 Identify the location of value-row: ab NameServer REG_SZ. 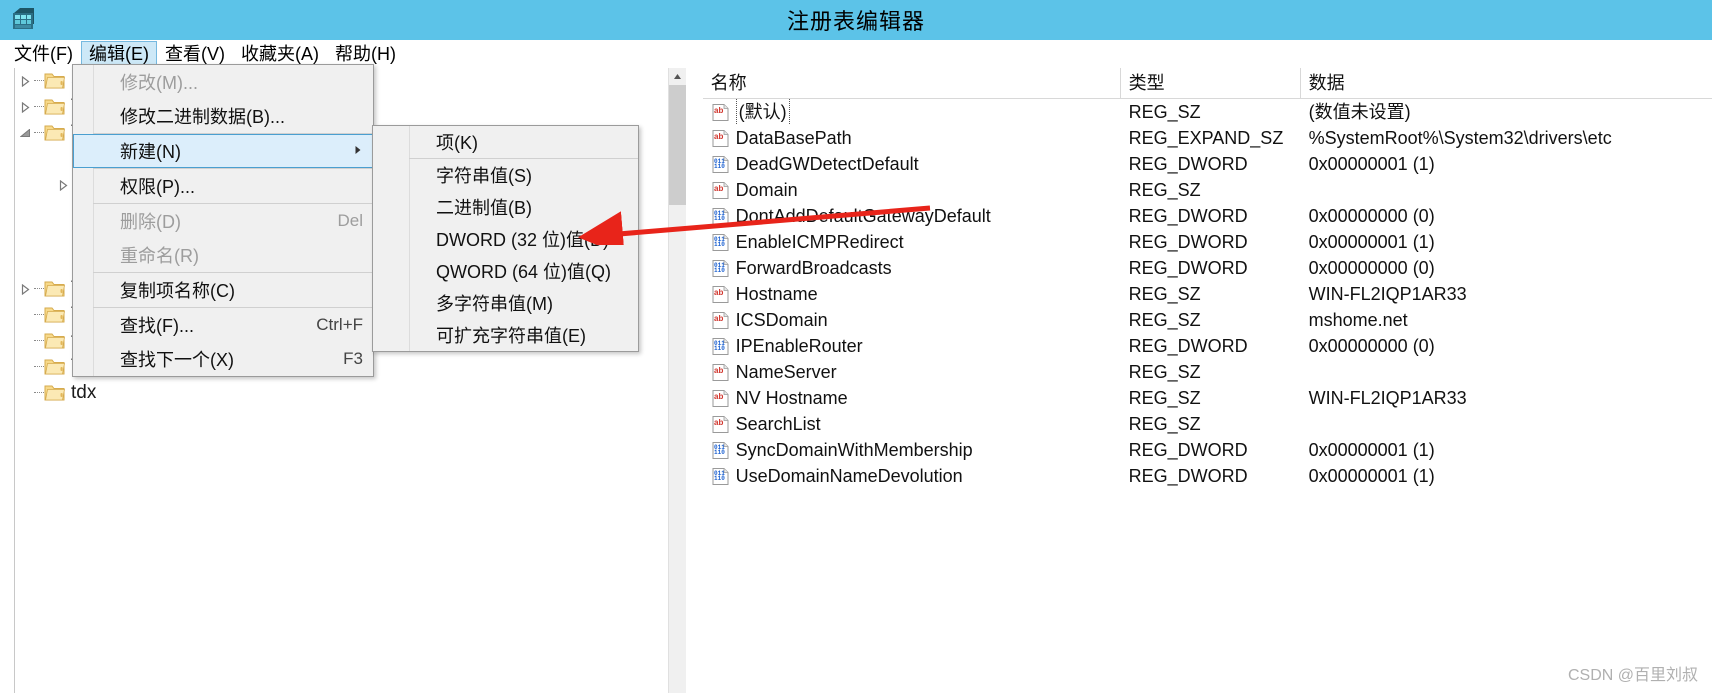
(1207, 372).